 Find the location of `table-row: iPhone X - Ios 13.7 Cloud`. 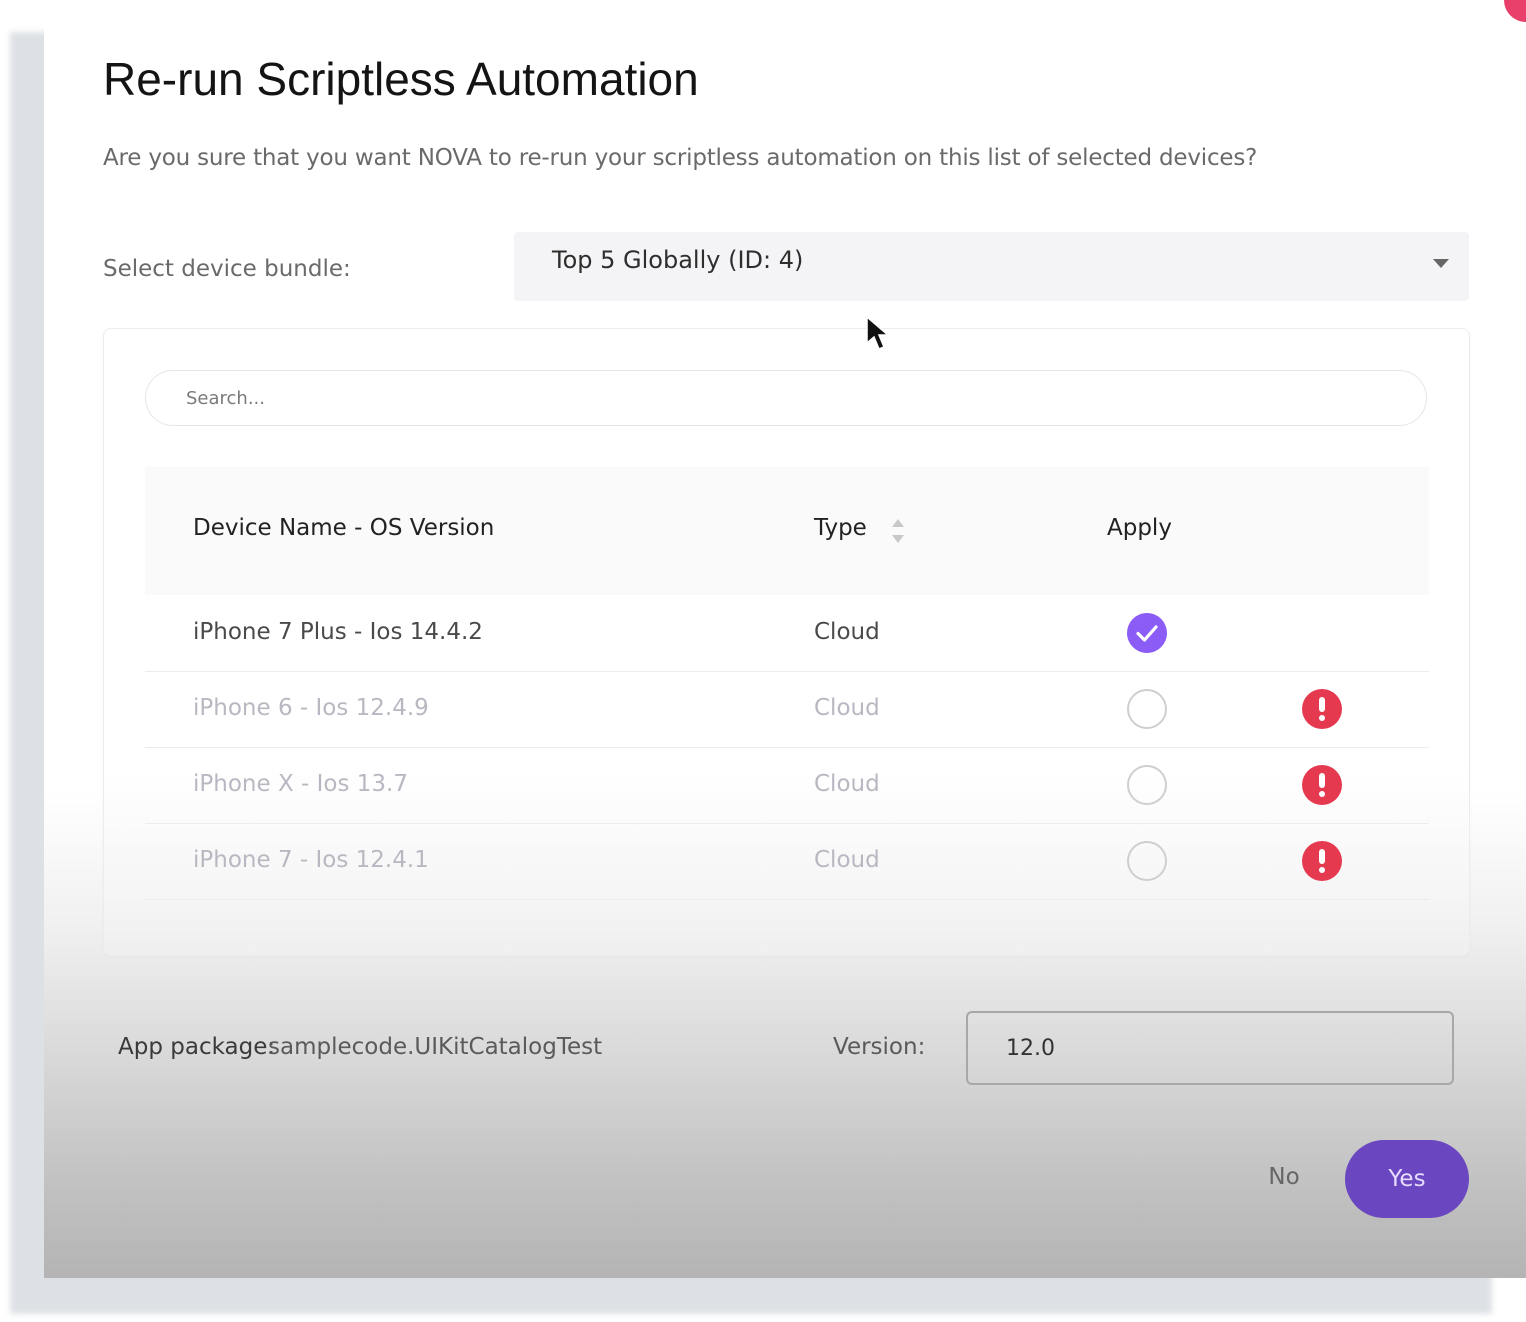

table-row: iPhone X - Ios 13.7 Cloud is located at coordinates (787, 785).